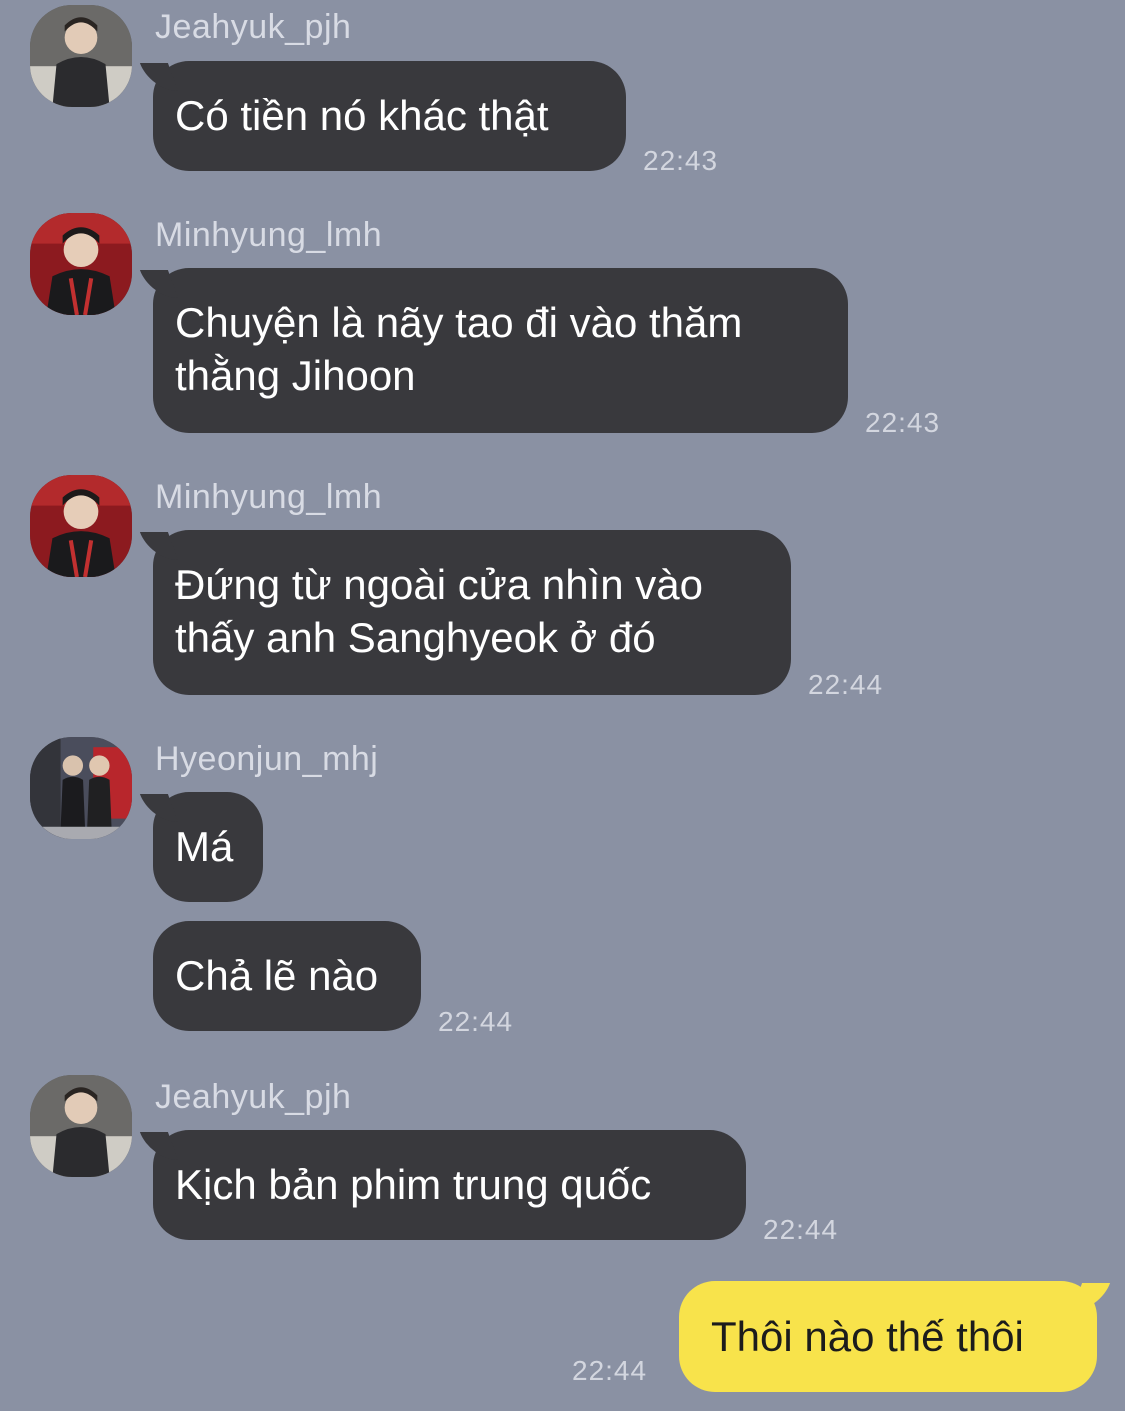 The height and width of the screenshot is (1411, 1125). Describe the element at coordinates (204, 846) in the screenshot. I see `message-text: Má` at that location.